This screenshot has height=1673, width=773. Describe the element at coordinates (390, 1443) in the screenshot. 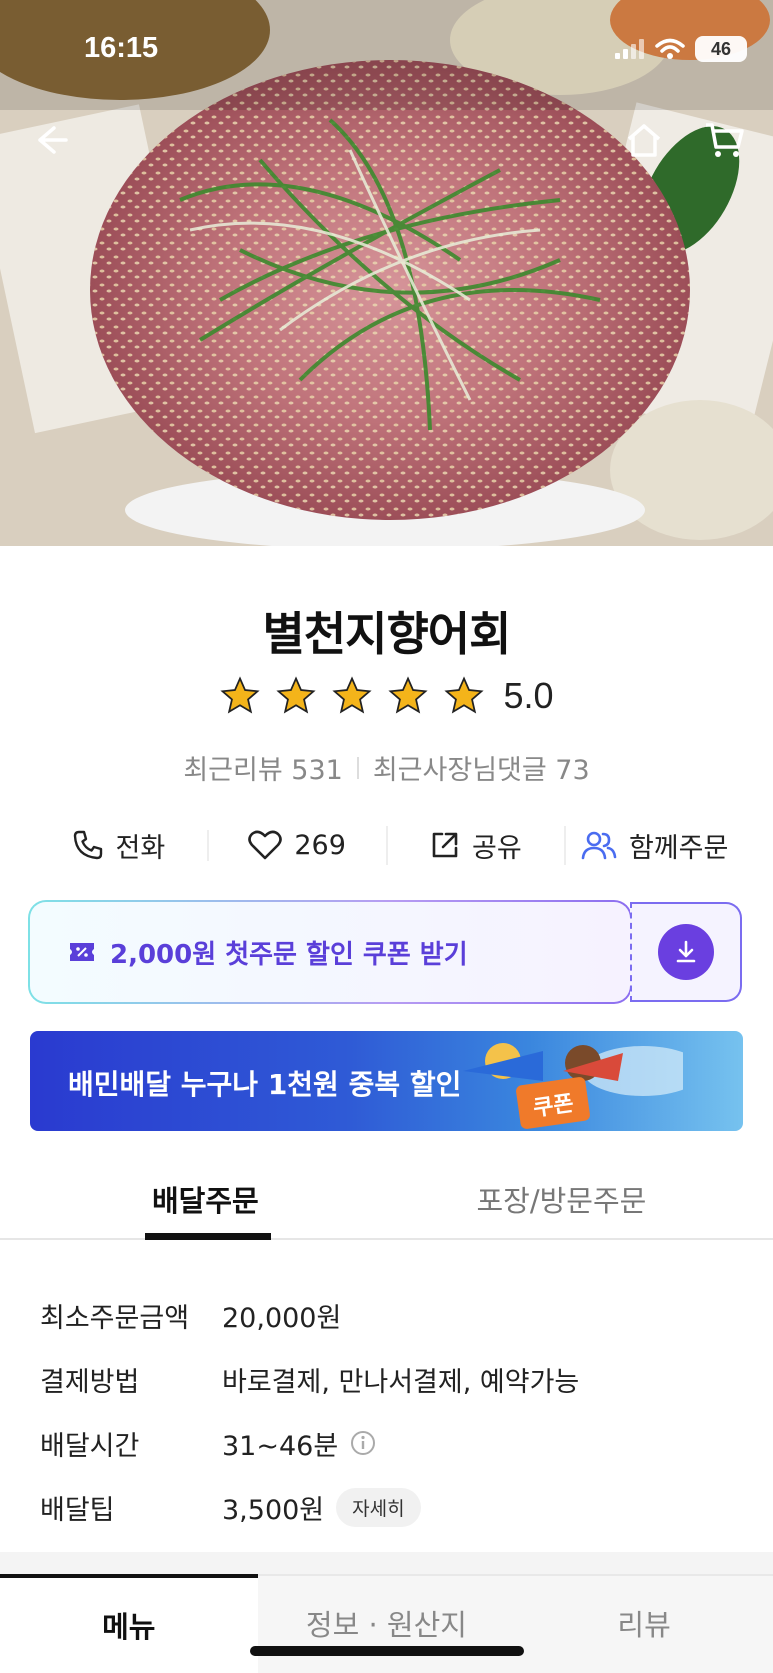

I see `delivery-time-row: 배달시간 31~46분` at that location.